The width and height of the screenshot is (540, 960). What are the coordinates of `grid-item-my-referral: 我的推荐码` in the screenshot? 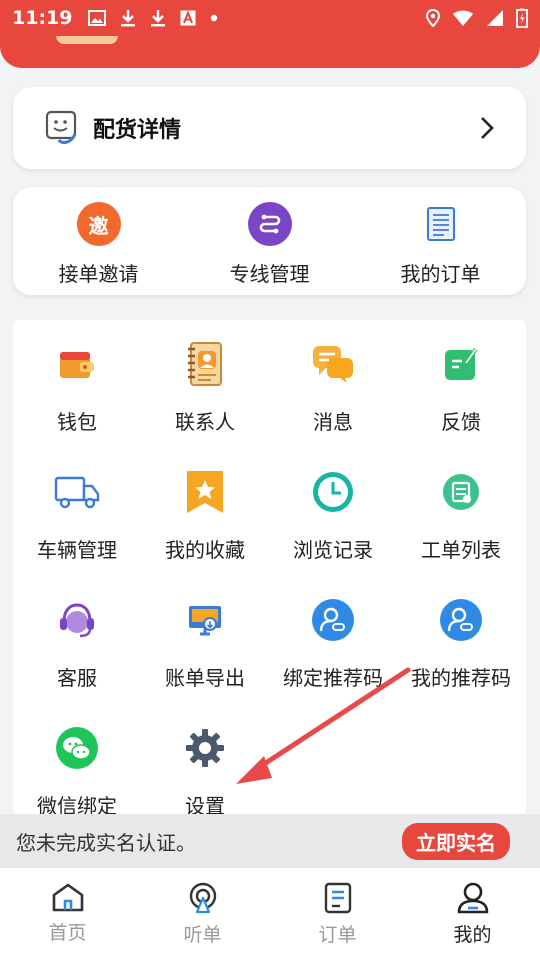 It's located at (461, 643).